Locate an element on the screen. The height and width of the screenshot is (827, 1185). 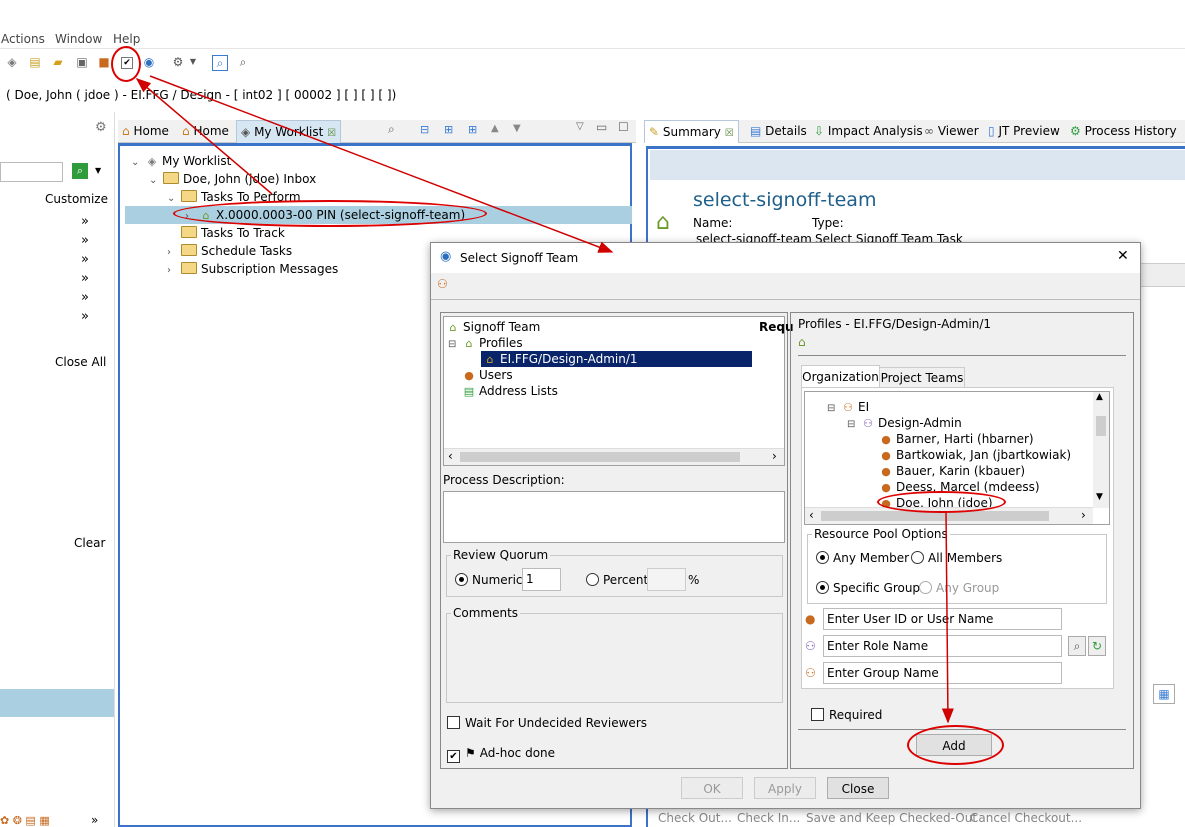
comments-title: Comments is located at coordinates (486, 613).